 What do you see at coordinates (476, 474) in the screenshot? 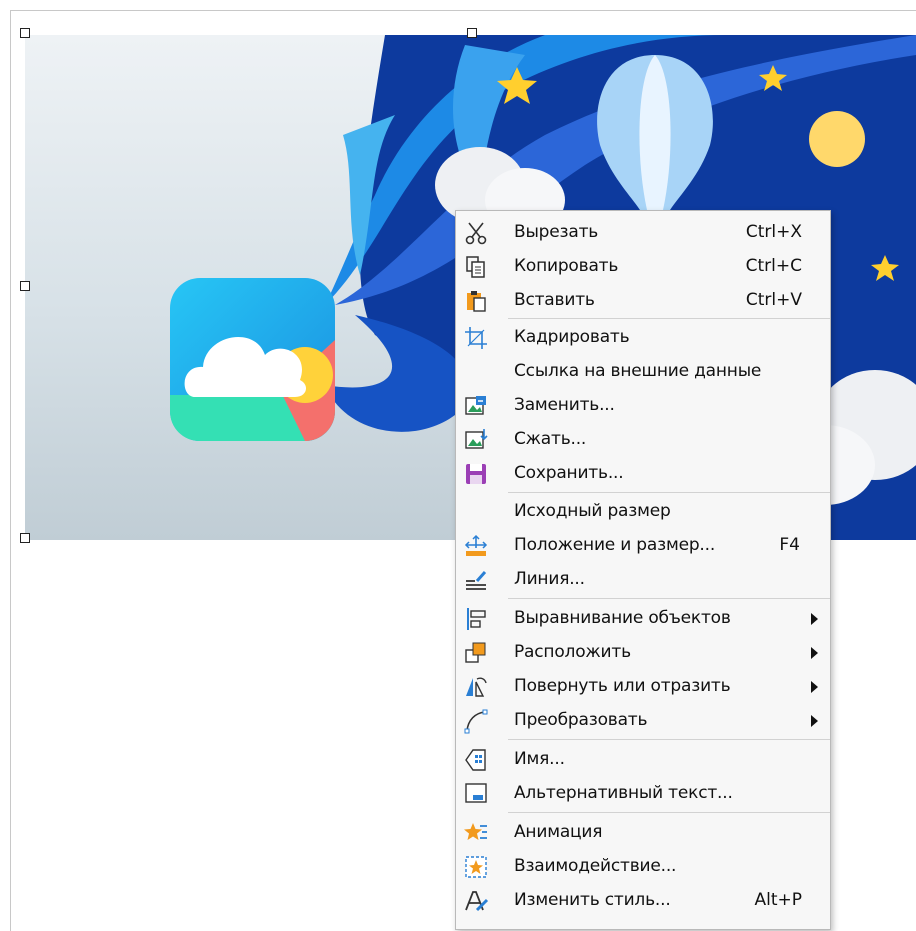
I see `save-icon` at bounding box center [476, 474].